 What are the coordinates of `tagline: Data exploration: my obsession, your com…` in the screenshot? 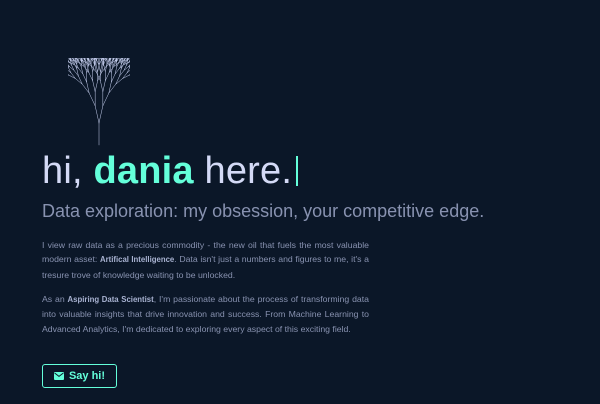 It's located at (263, 211).